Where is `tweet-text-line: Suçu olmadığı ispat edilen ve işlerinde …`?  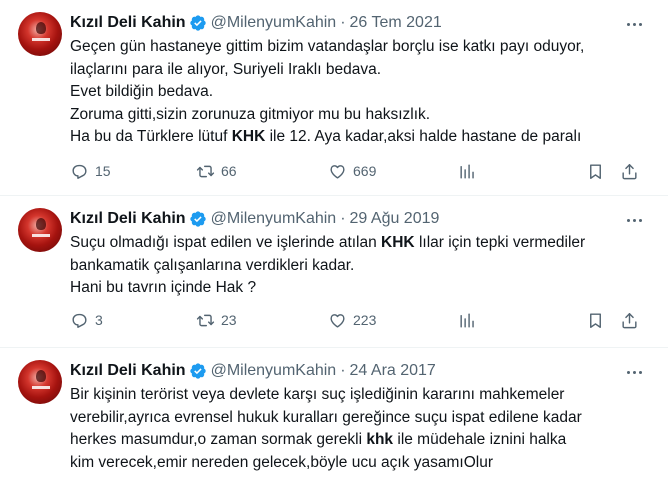 tweet-text-line: Suçu olmadığı ispat edilen ve işlerinde … is located at coordinates (328, 242).